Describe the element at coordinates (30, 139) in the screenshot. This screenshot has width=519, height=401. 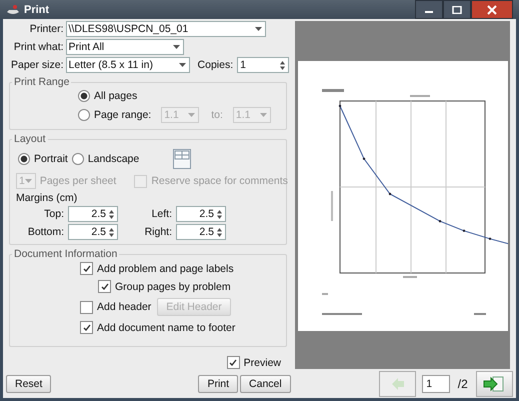
I see `group-title: Layout` at that location.